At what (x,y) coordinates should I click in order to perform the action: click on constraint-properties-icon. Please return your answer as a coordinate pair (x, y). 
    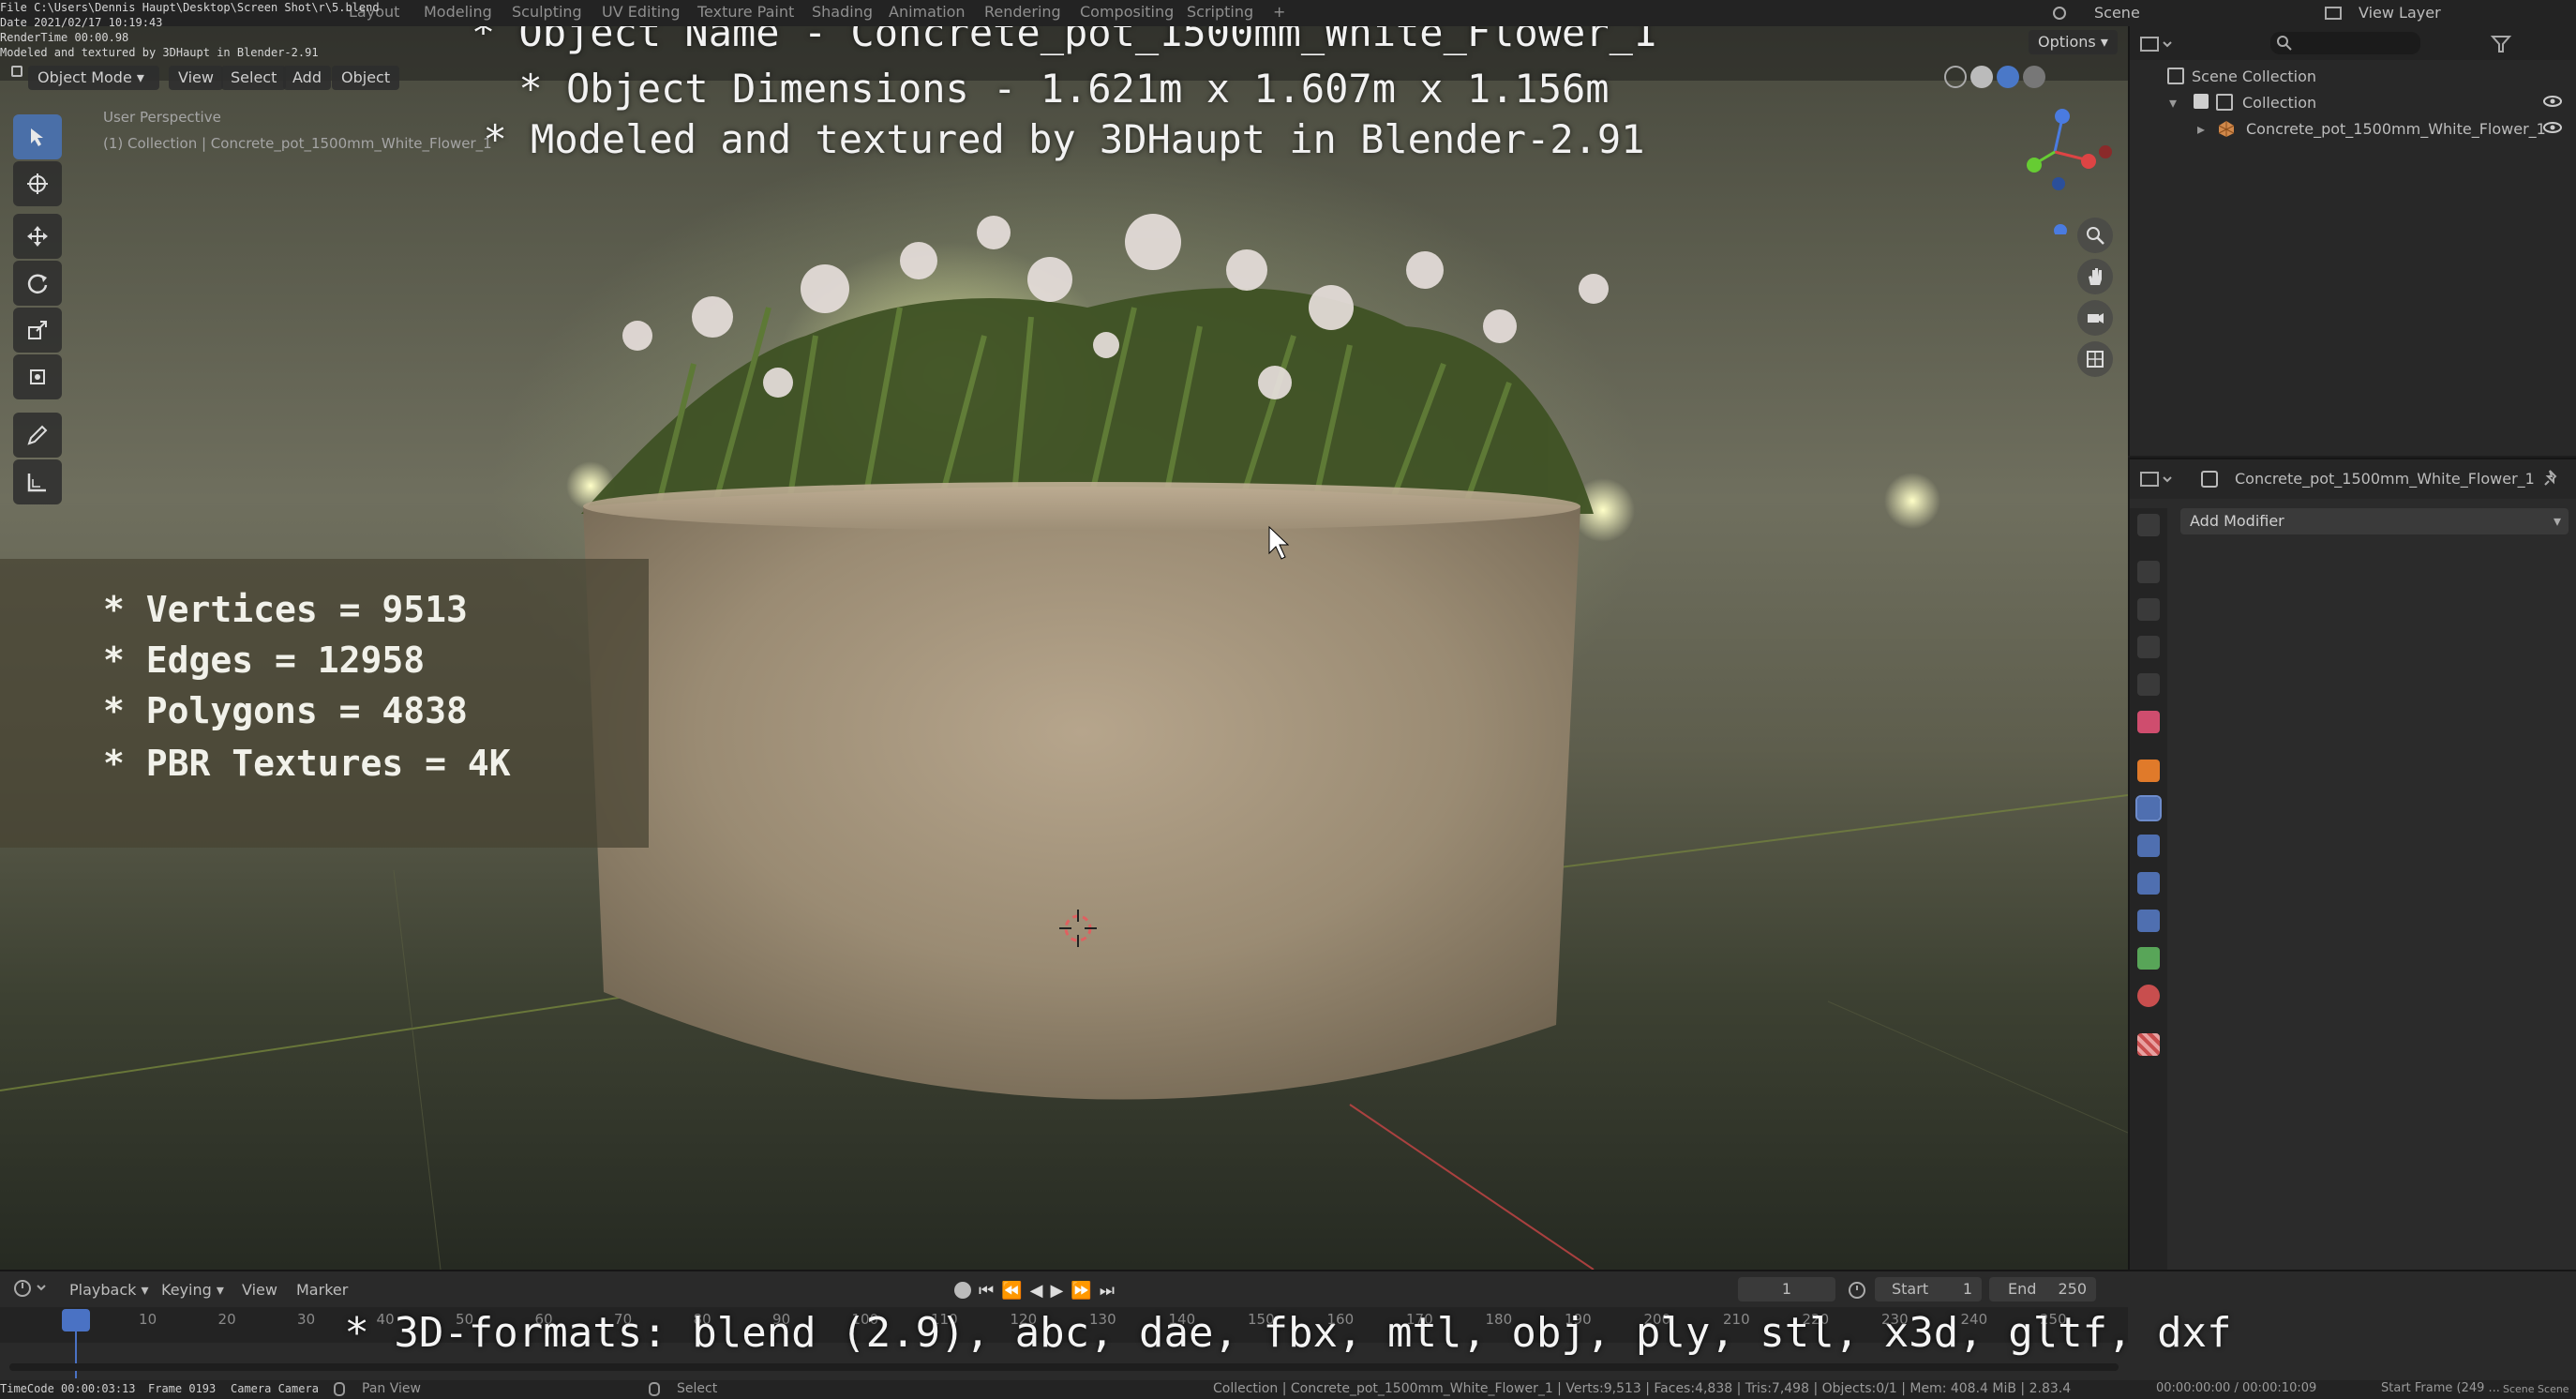
    Looking at the image, I should click on (2149, 921).